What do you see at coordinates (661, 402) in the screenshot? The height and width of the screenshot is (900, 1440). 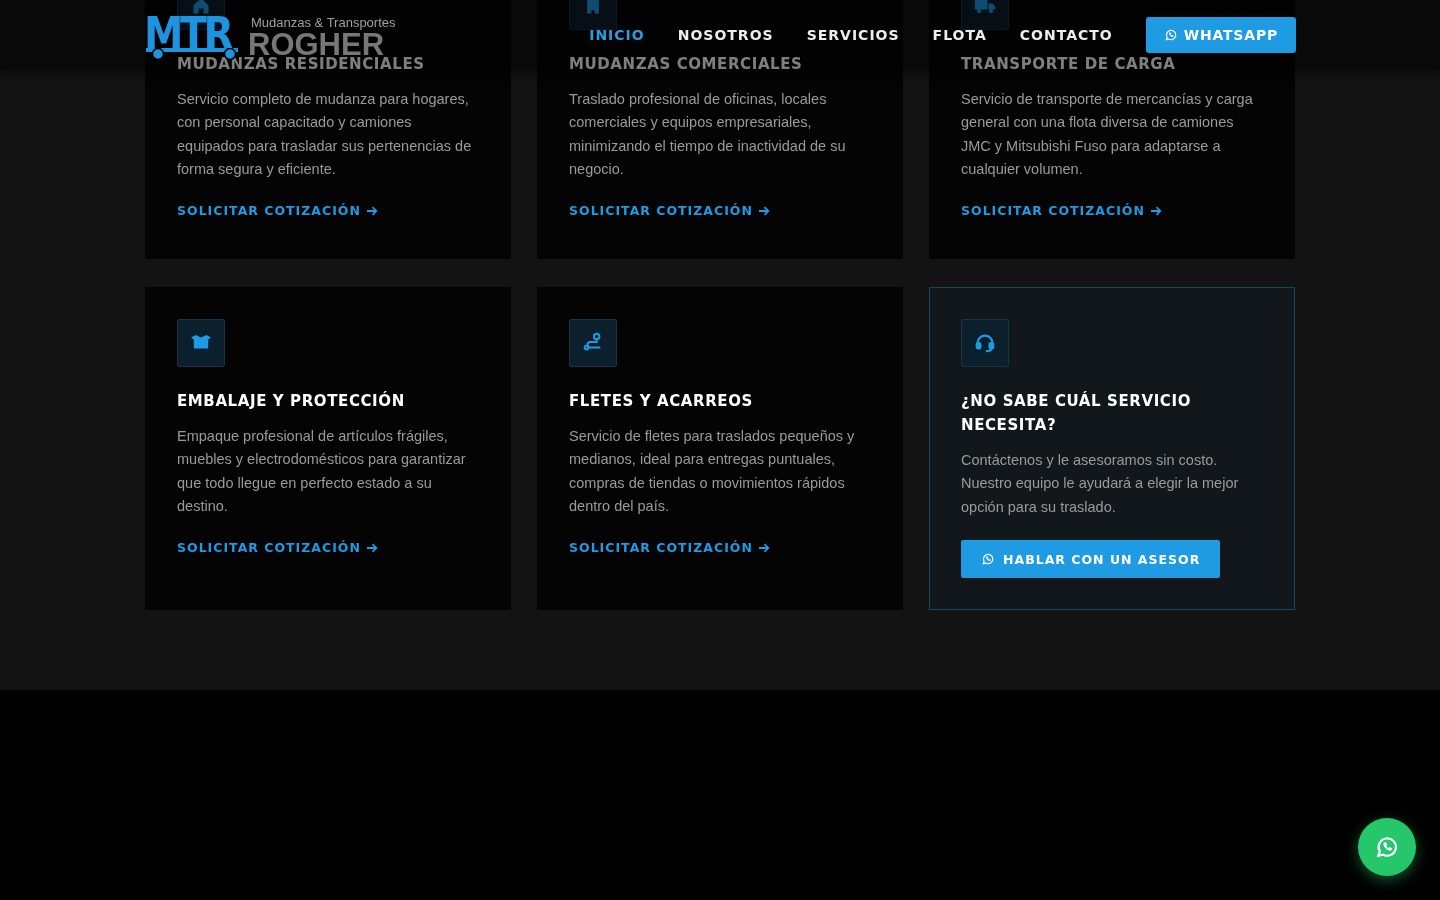 I see `card-title: FLETES Y ACARREOS` at bounding box center [661, 402].